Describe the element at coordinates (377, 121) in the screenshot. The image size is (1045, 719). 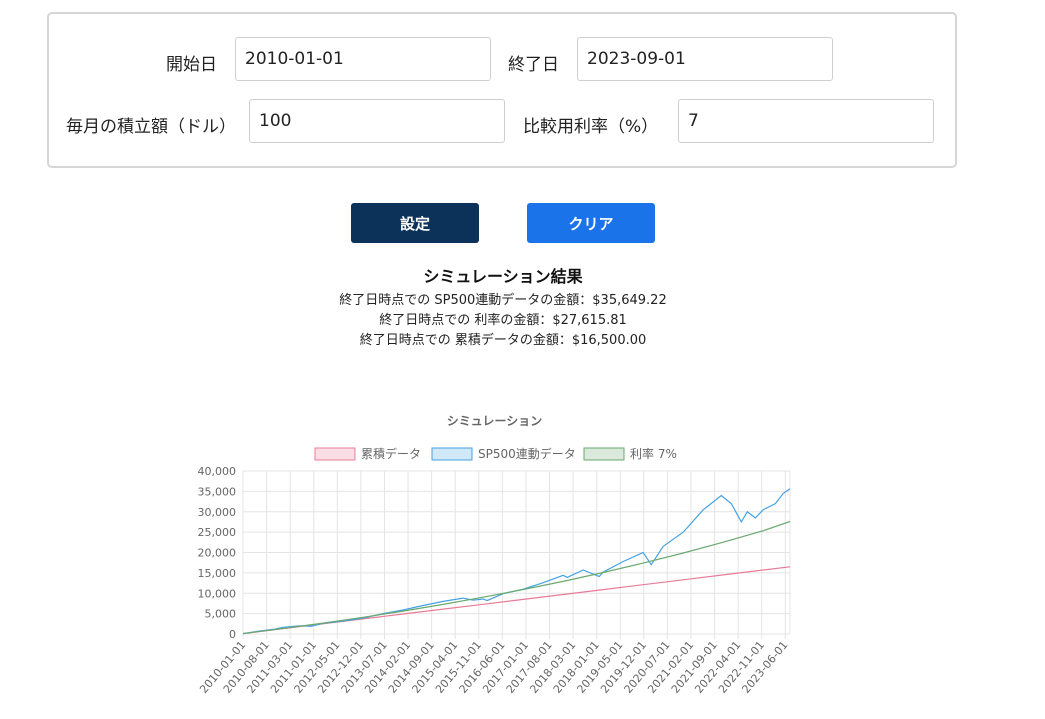
I see `monthly-amount-input` at that location.